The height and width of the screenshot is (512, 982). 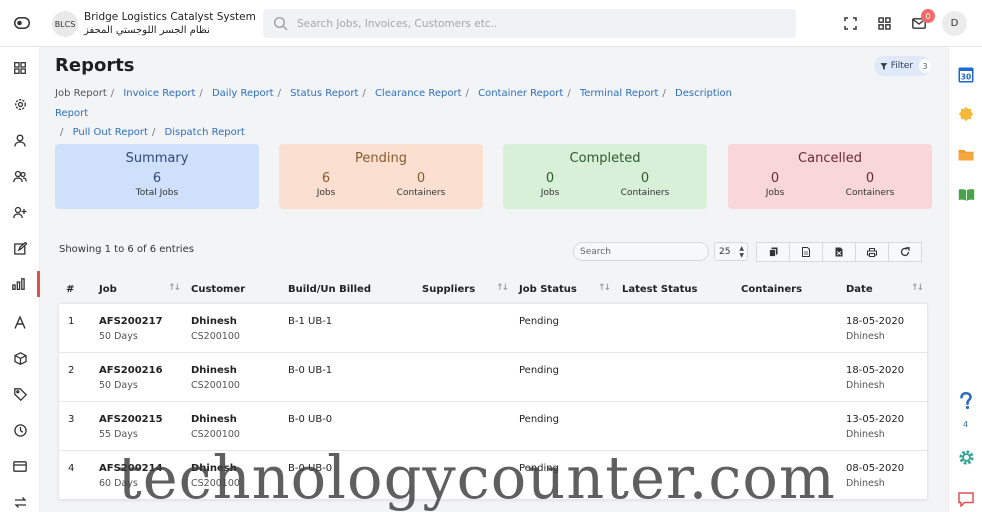 What do you see at coordinates (771, 289) in the screenshot?
I see `col-header-containers: Containers` at bounding box center [771, 289].